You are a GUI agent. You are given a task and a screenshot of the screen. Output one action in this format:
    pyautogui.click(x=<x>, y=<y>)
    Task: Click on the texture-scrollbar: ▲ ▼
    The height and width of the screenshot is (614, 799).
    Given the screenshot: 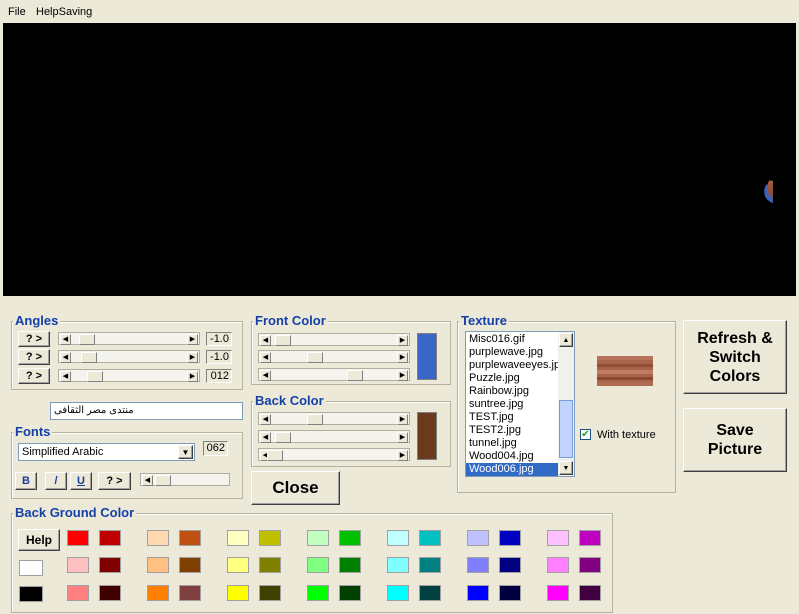 What is the action you would take?
    pyautogui.click(x=566, y=404)
    